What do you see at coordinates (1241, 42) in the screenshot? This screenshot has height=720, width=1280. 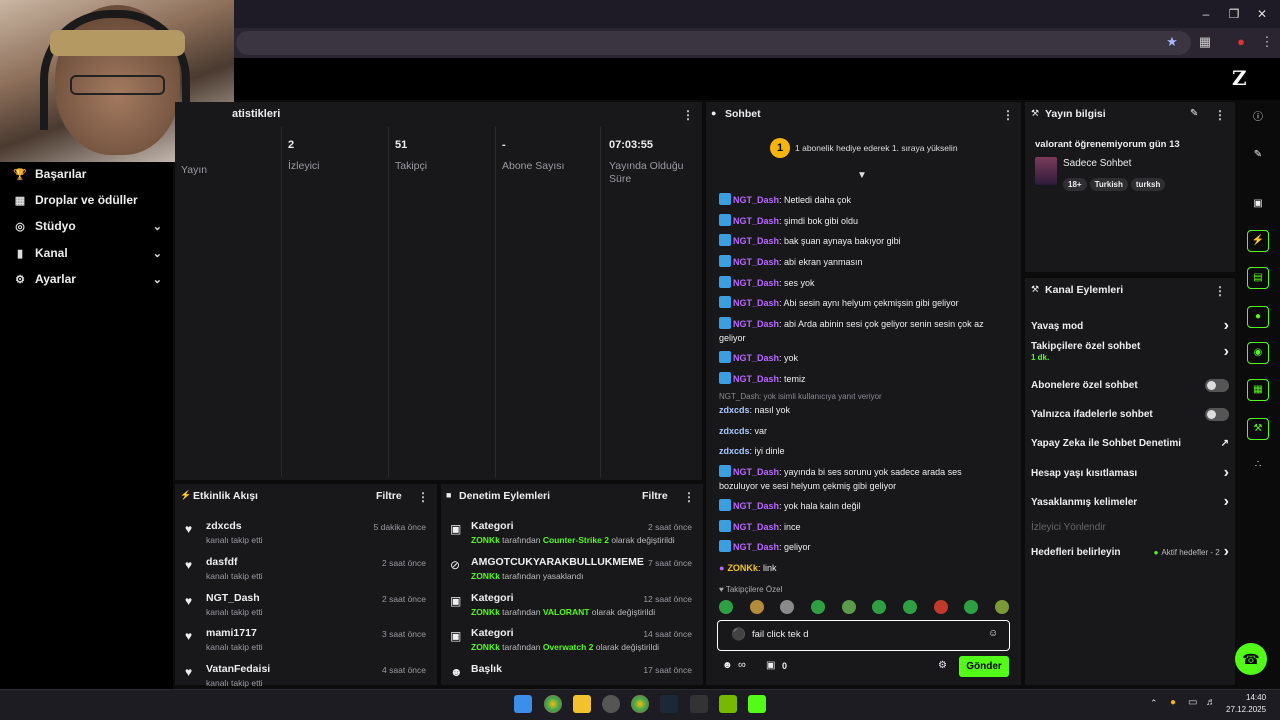 I see `profile-icon: ●` at bounding box center [1241, 42].